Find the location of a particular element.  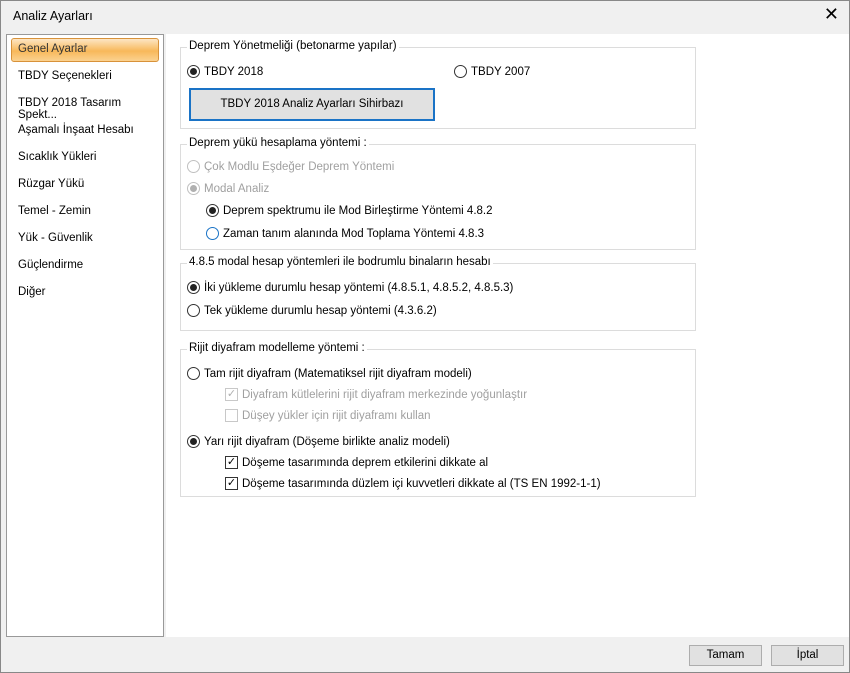

checkbox-vertical-loads: Düşey yükler için rijit diyaframı kullan is located at coordinates (328, 415).